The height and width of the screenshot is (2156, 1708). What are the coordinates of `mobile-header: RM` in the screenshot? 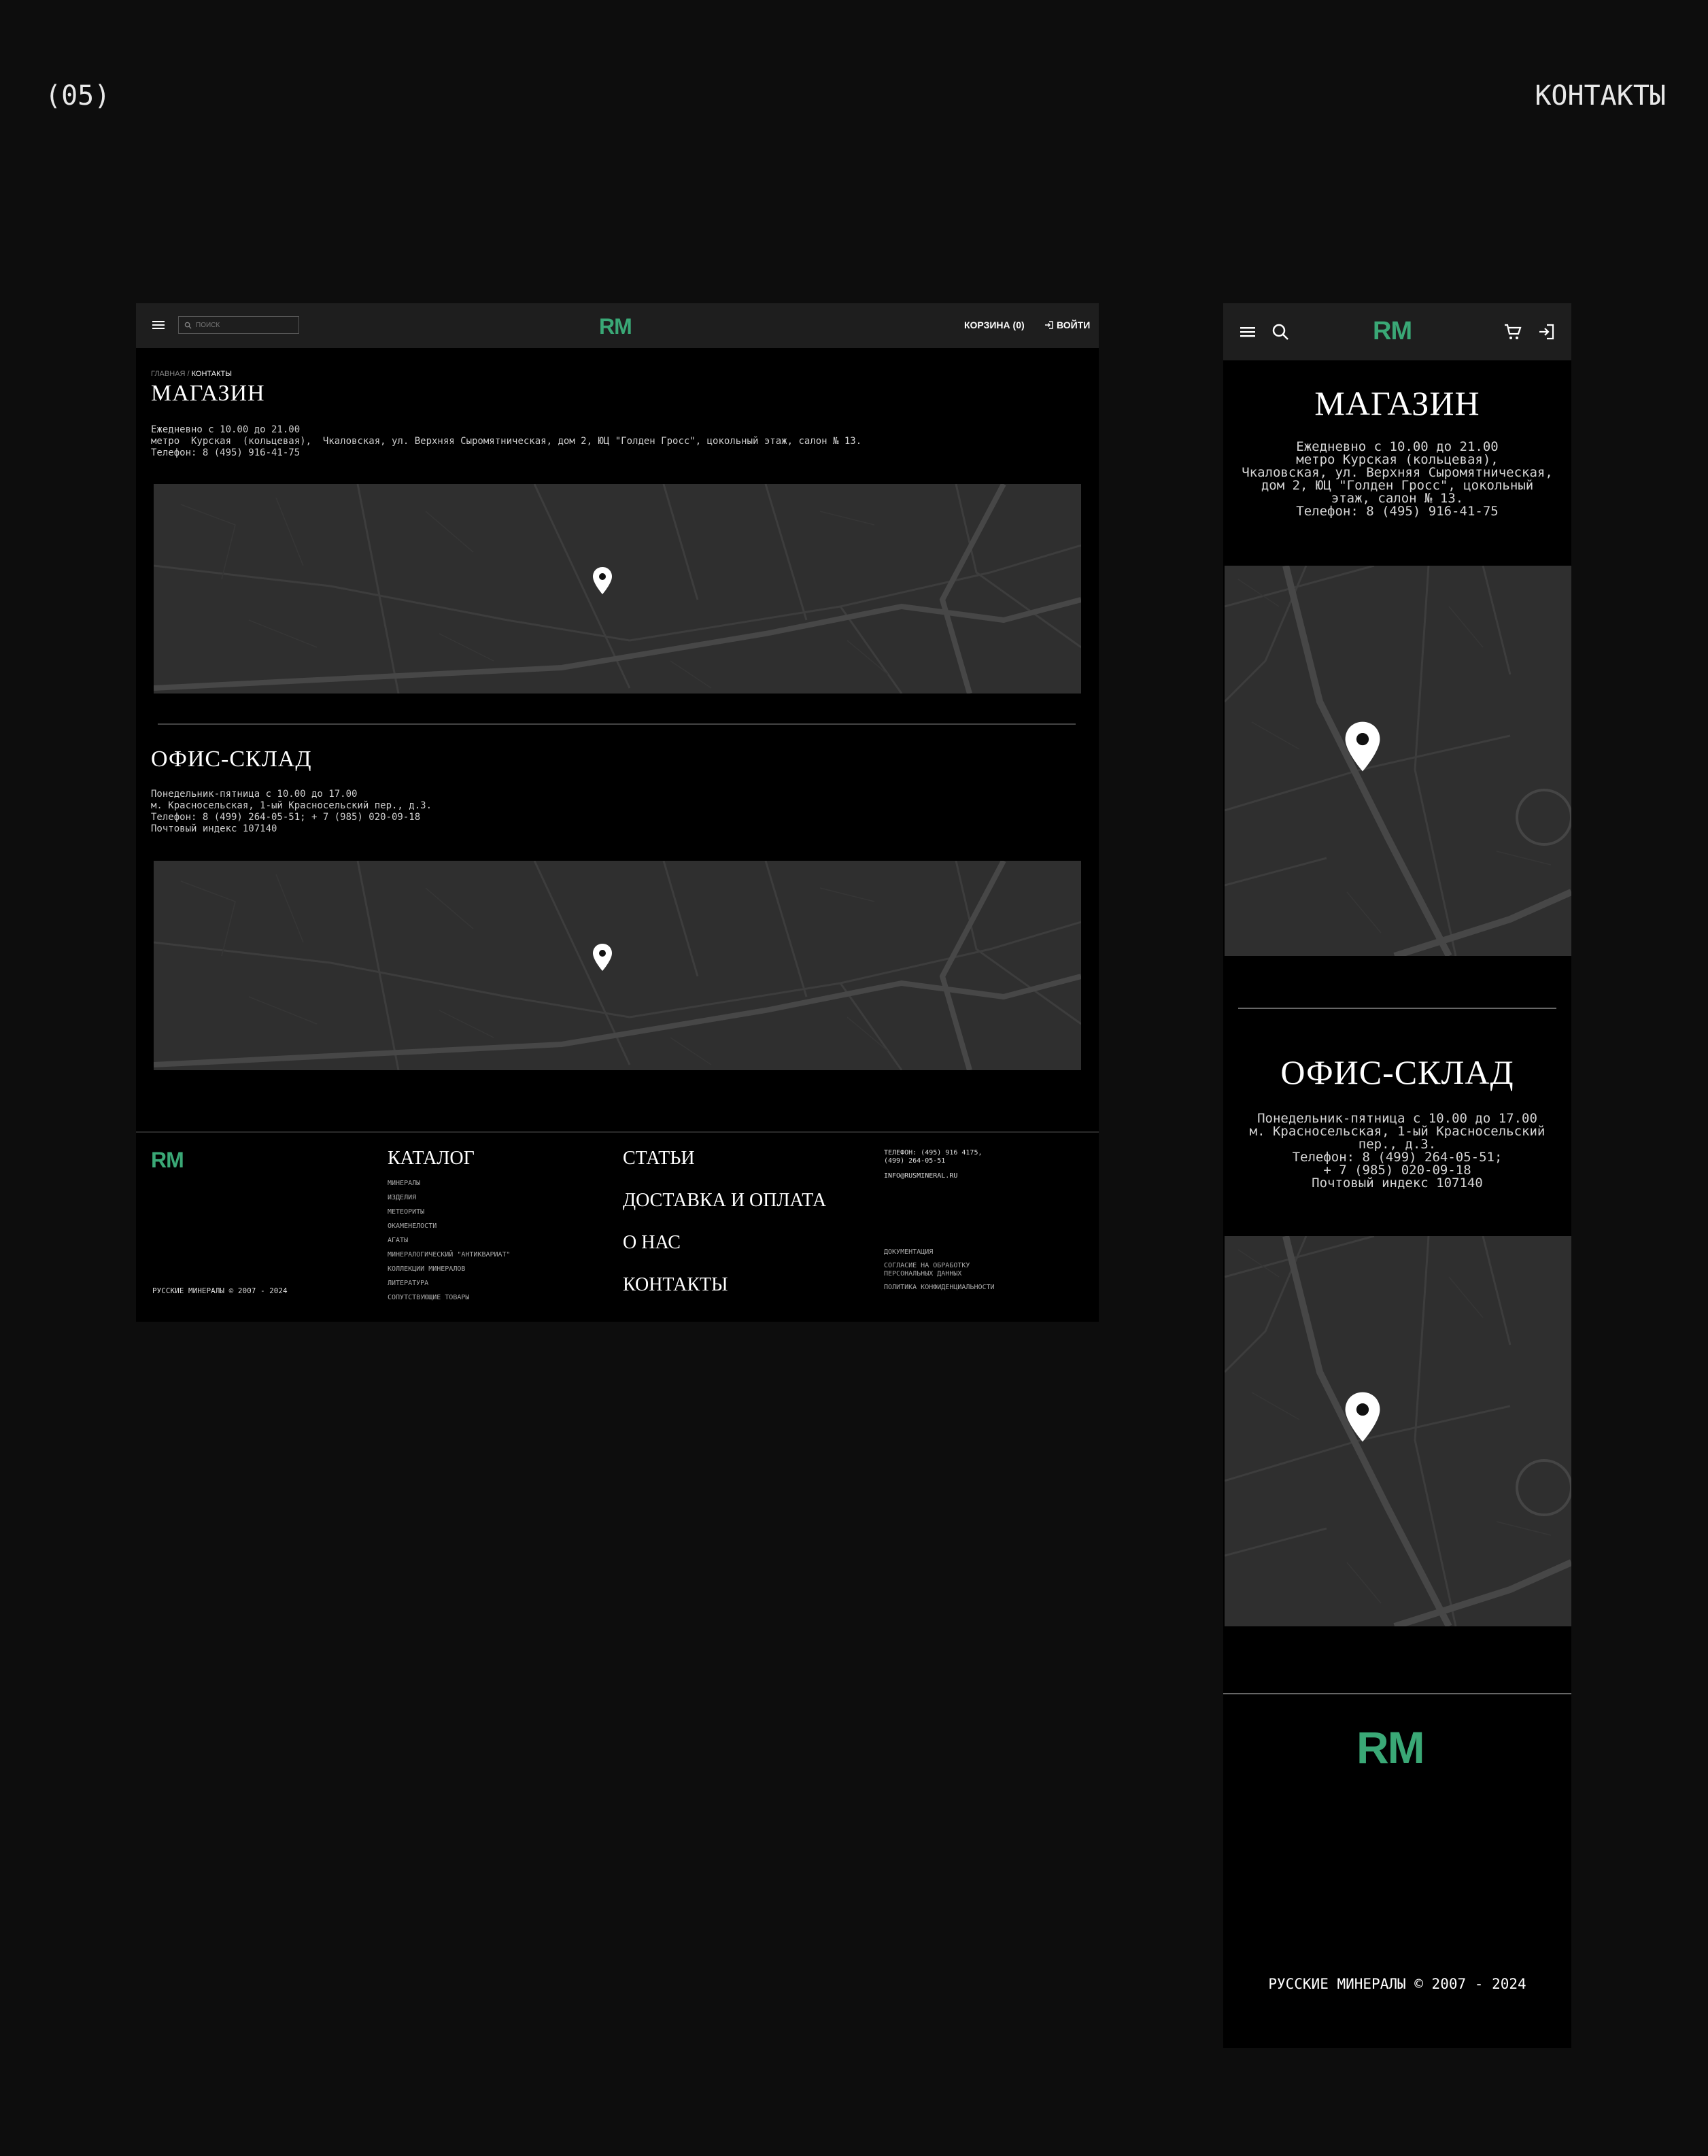 It's located at (1397, 331).